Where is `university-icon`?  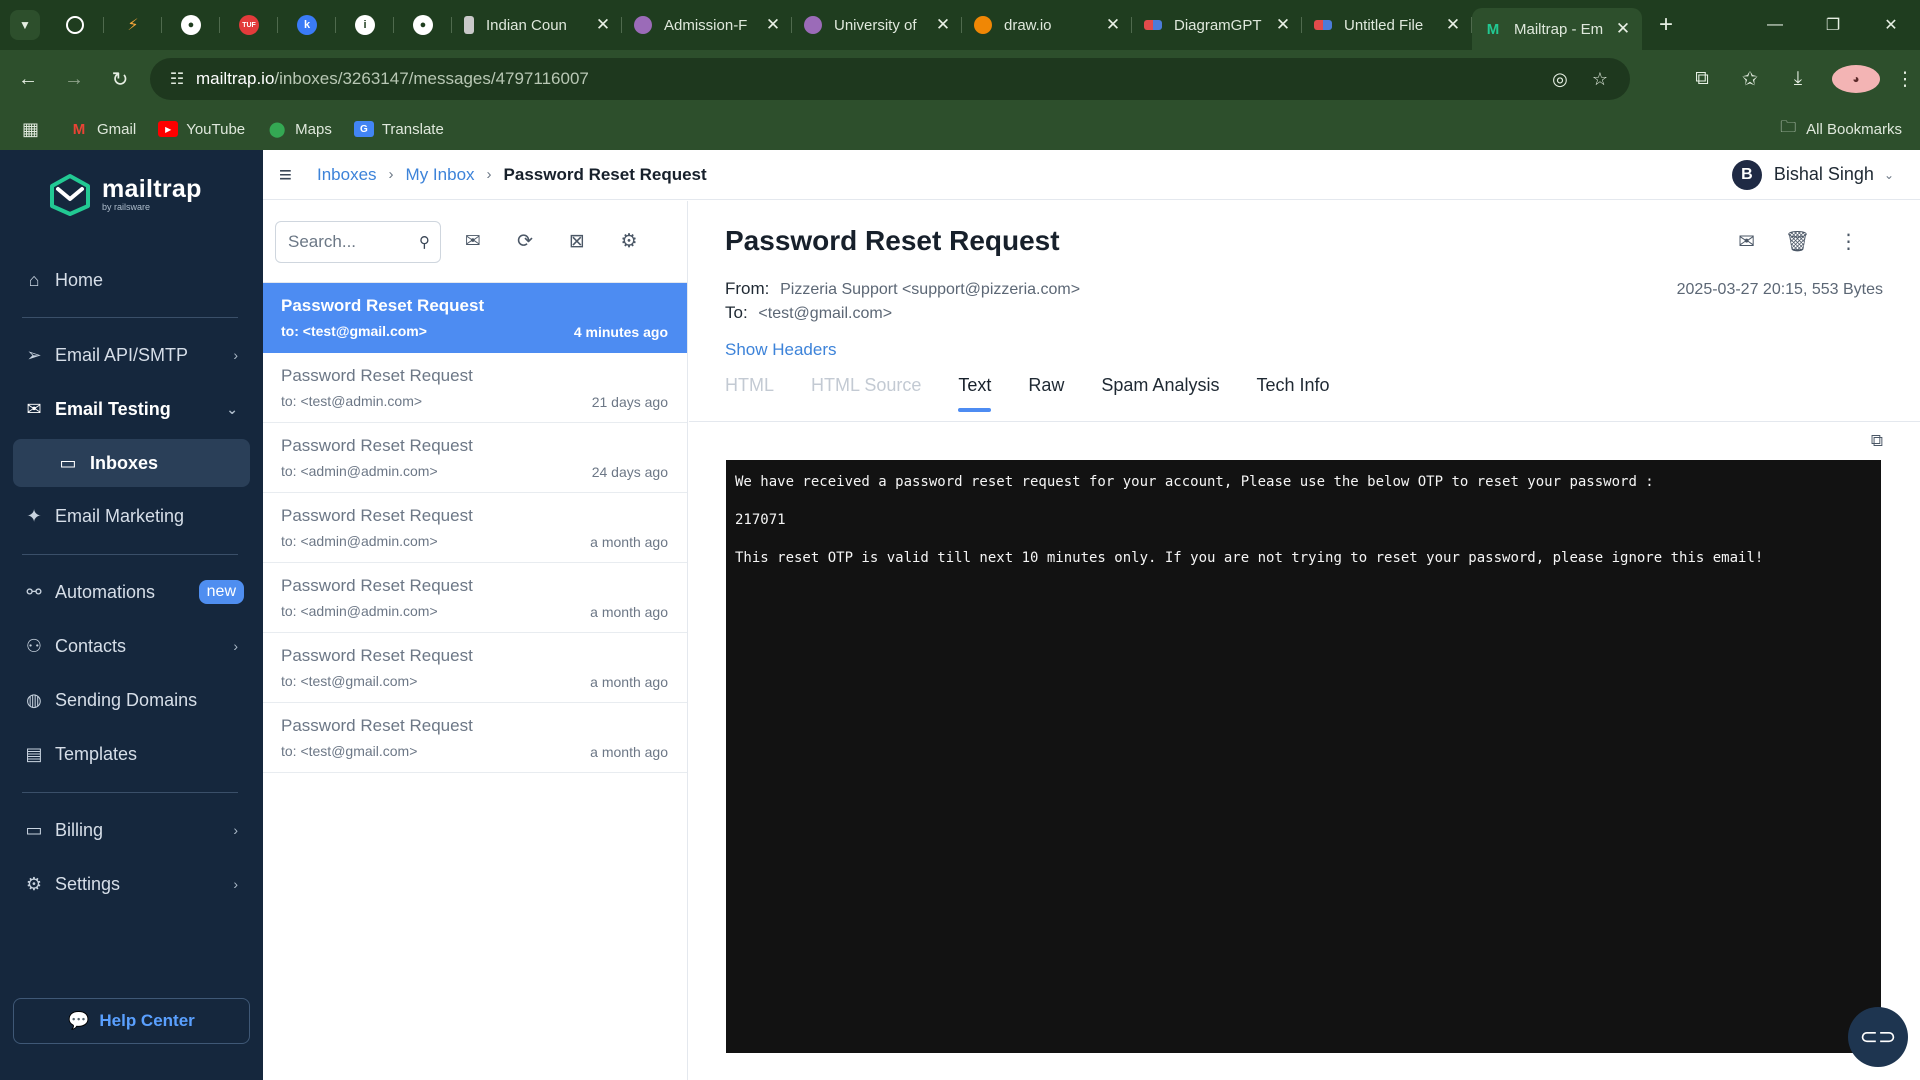 university-icon is located at coordinates (643, 25).